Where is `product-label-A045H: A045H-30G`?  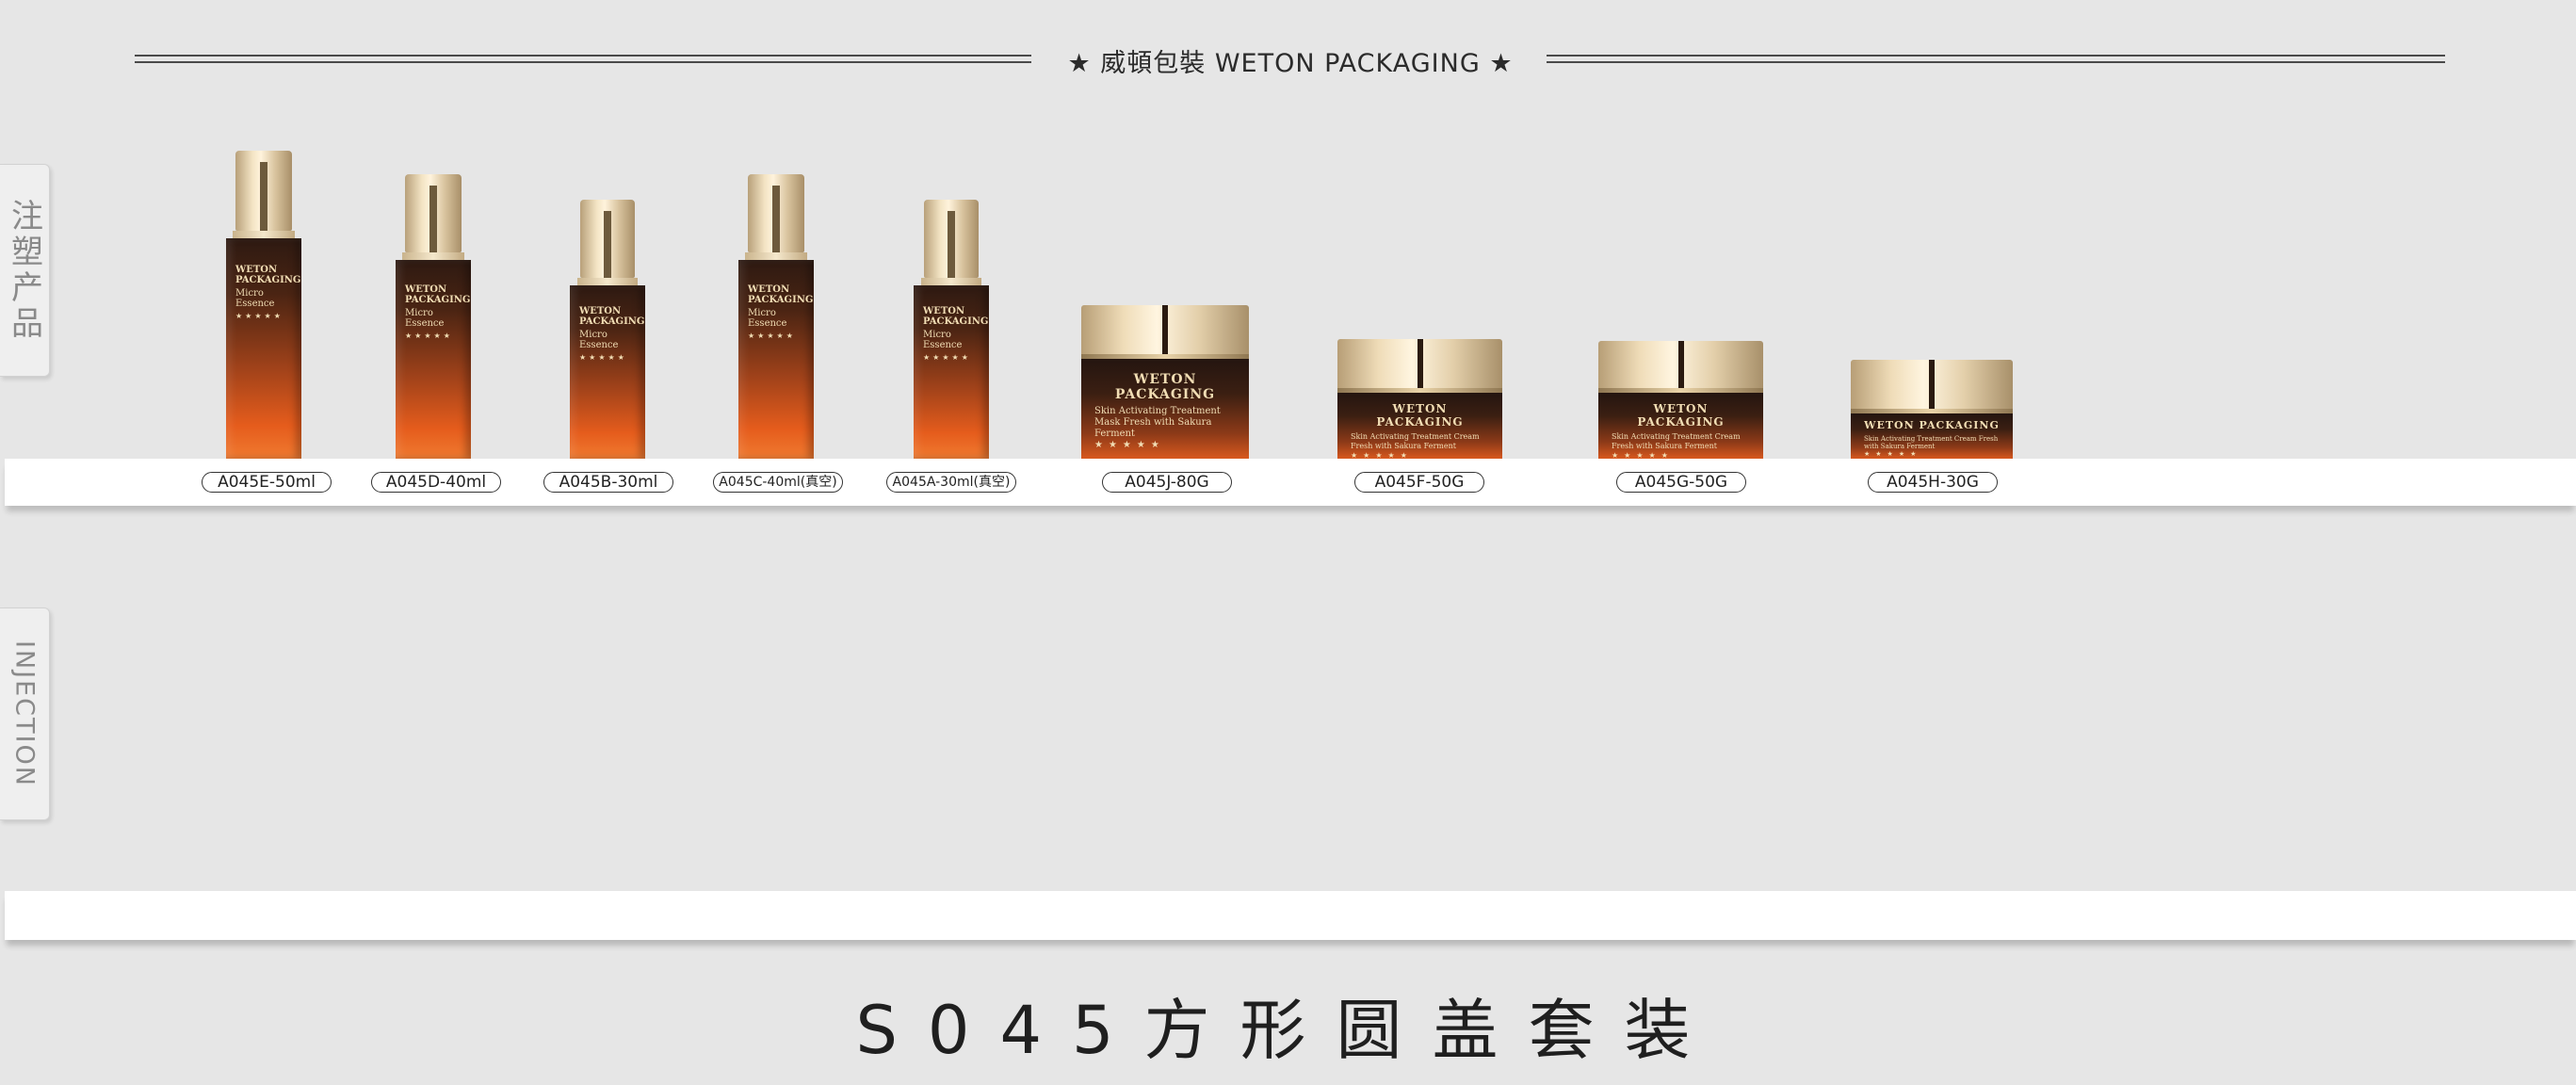 product-label-A045H: A045H-30G is located at coordinates (1933, 483).